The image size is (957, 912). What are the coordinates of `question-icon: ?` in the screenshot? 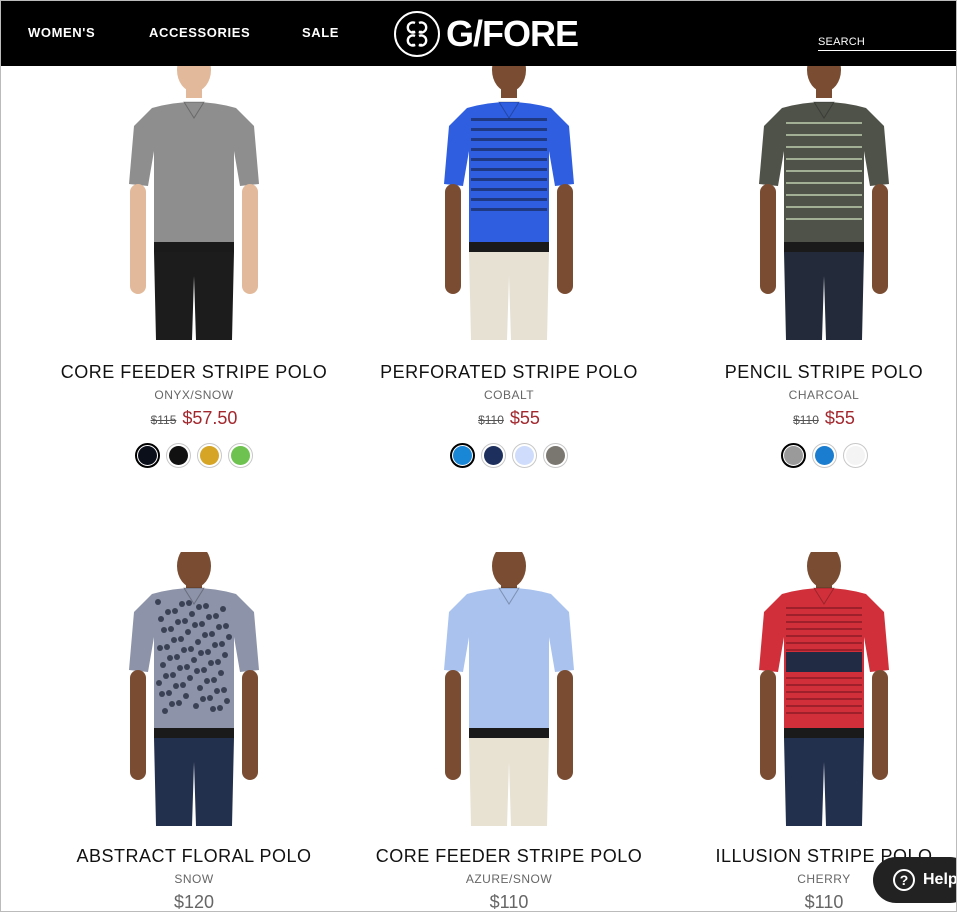 It's located at (904, 880).